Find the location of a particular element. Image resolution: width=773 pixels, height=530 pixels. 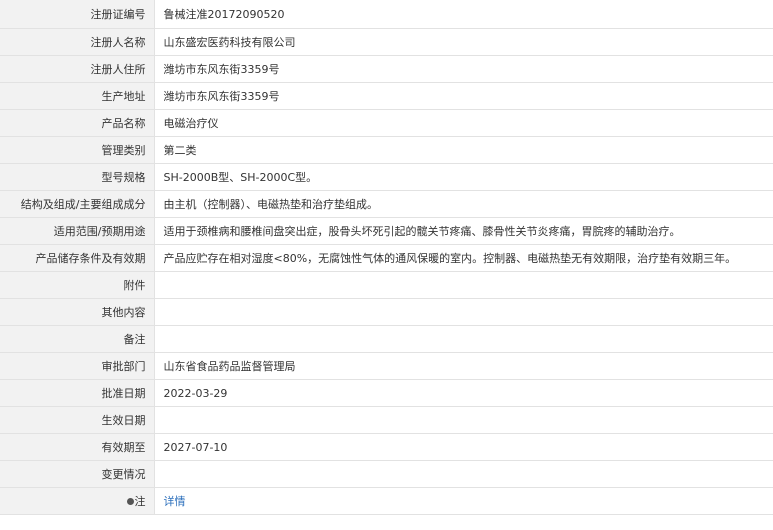

row-remarks: 备注 is located at coordinates (386, 339).